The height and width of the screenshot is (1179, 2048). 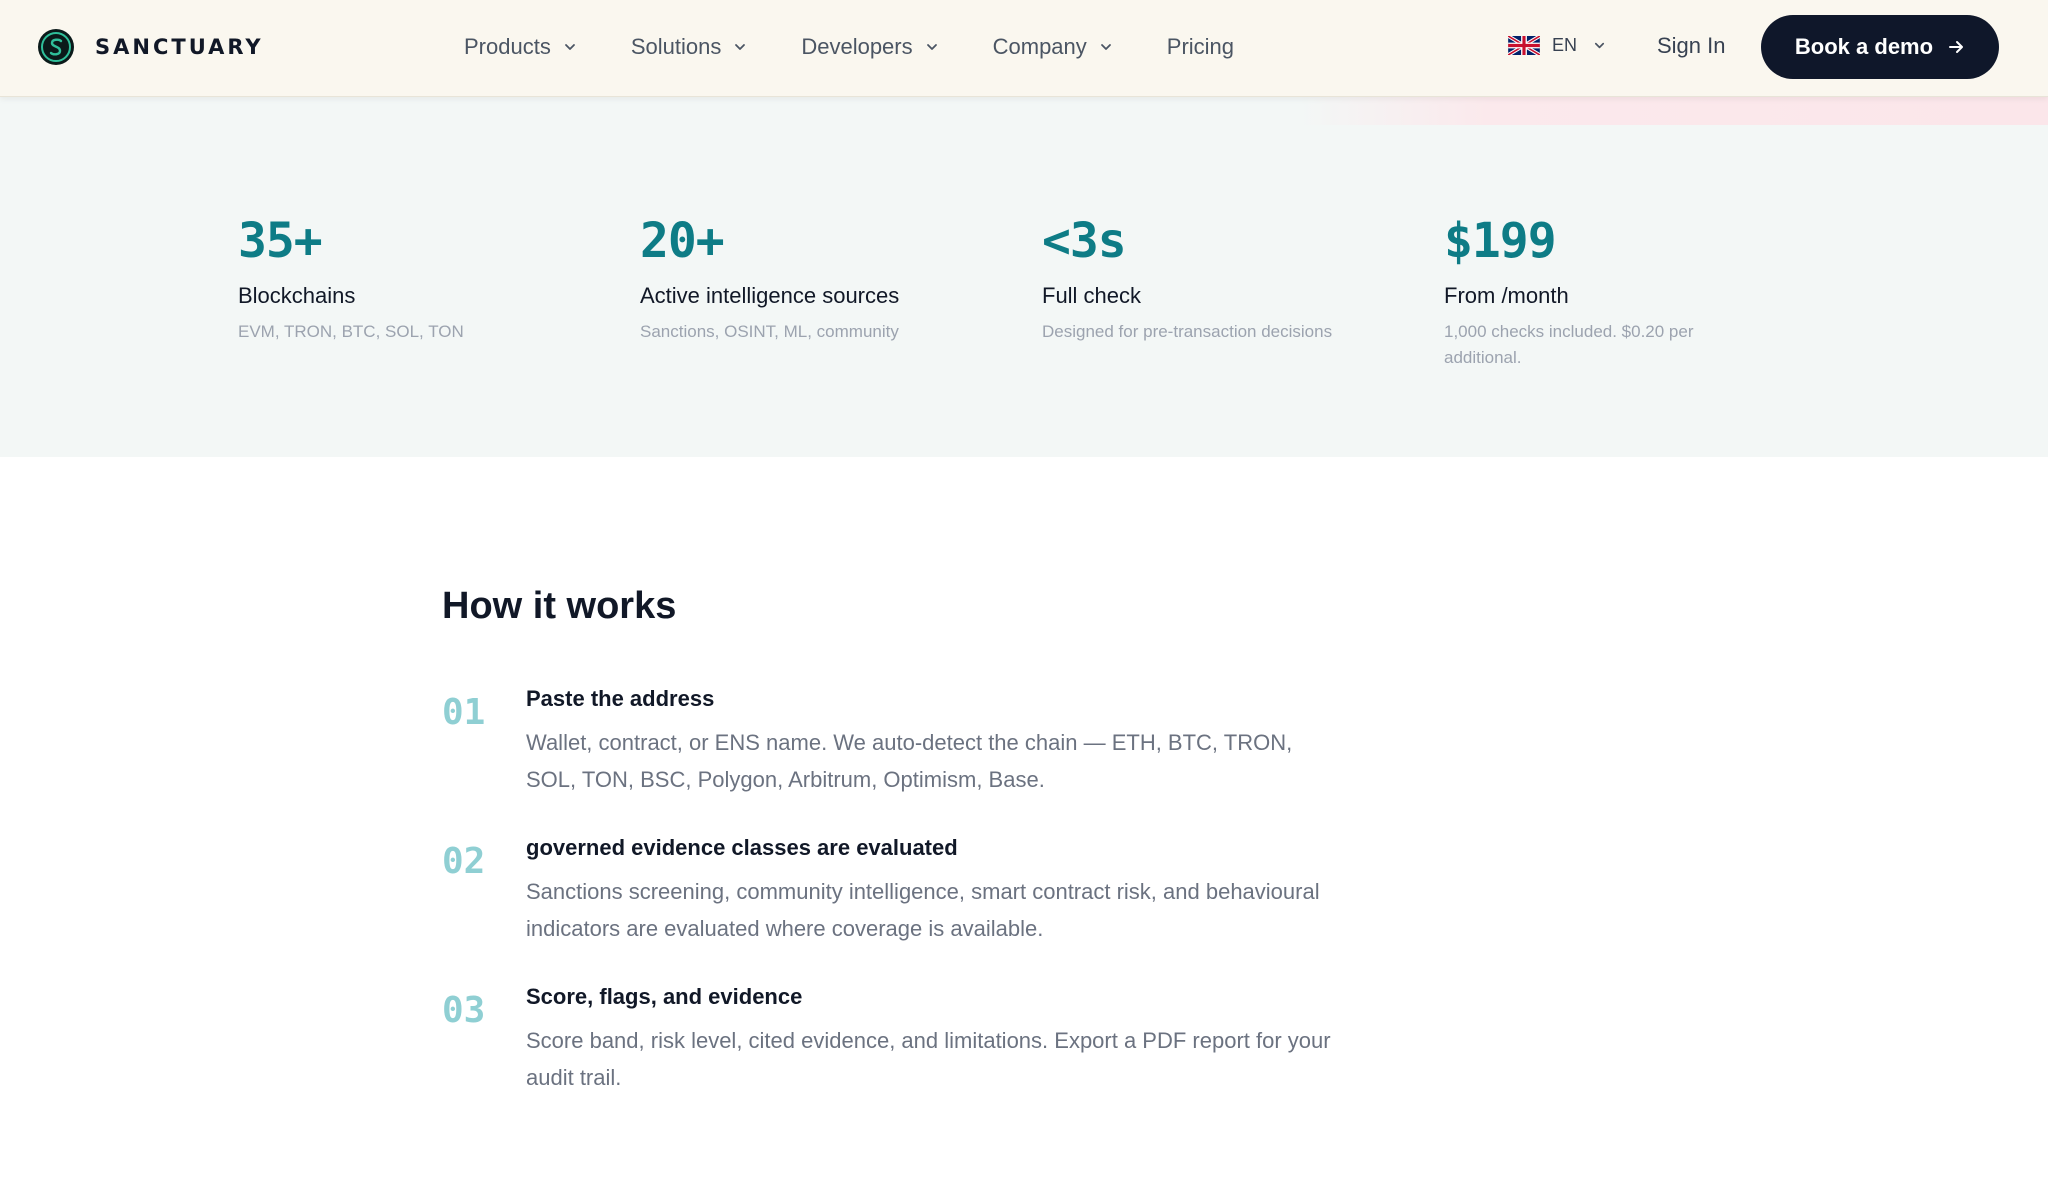 I want to click on nav-developers-label: Developers, so click(x=857, y=46).